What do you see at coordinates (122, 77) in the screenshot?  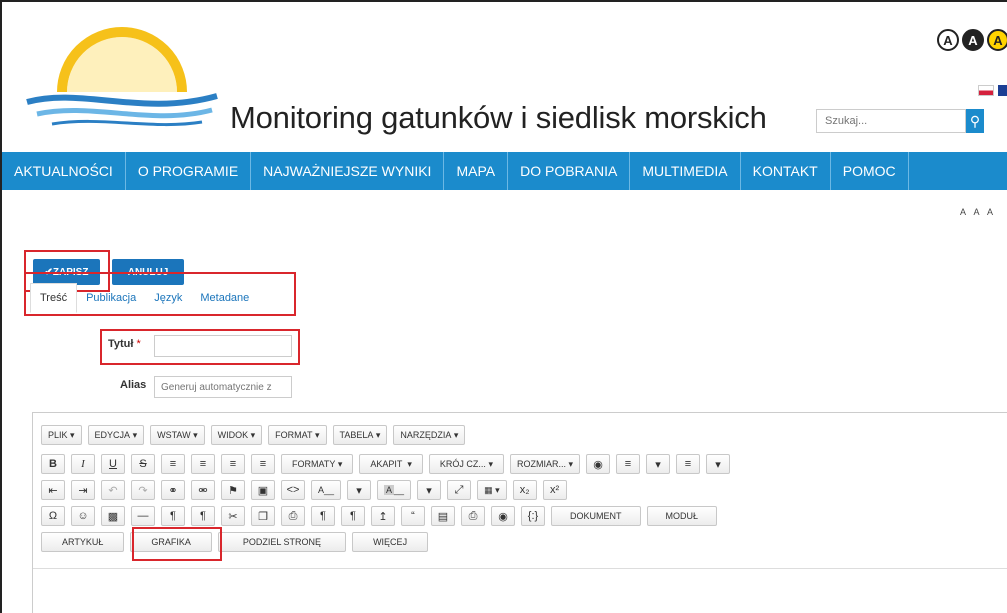 I see `site-logo` at bounding box center [122, 77].